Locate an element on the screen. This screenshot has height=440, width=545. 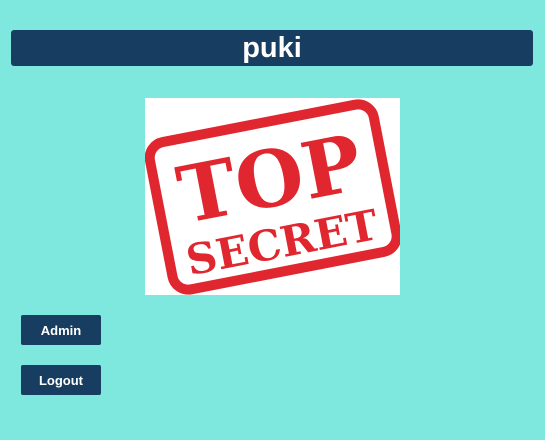
page-header: puki is located at coordinates (272, 48).